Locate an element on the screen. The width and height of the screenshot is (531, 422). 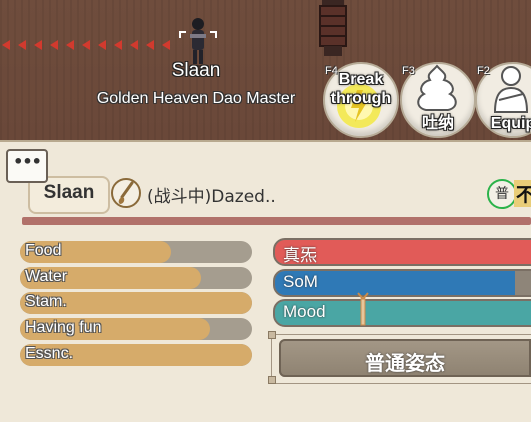
skill-breakthrough-button: F4 Break through is located at coordinates (361, 100).